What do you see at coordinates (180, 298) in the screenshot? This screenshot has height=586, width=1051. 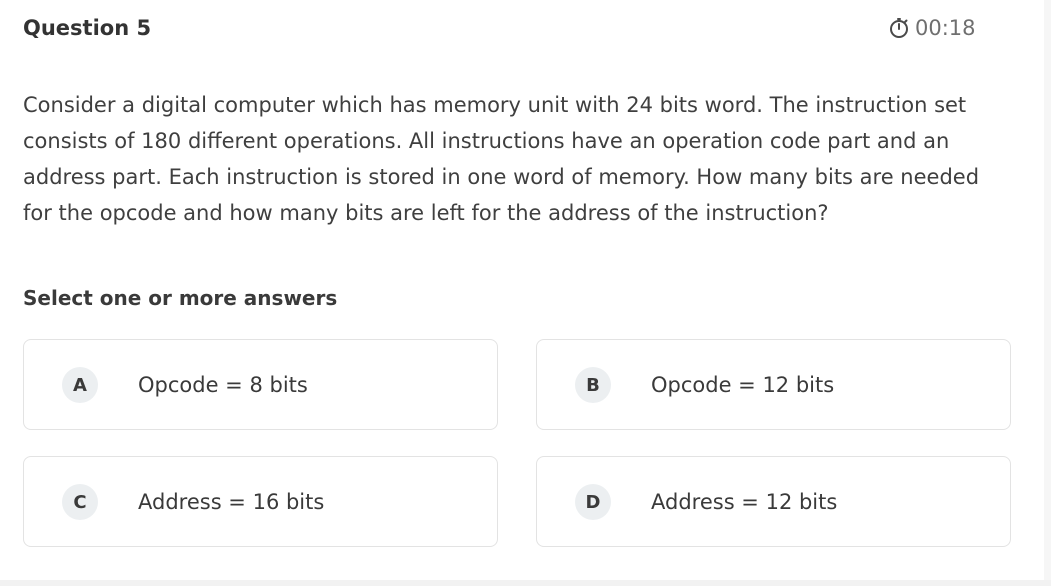 I see `answer-instructions: Select one or more answers` at bounding box center [180, 298].